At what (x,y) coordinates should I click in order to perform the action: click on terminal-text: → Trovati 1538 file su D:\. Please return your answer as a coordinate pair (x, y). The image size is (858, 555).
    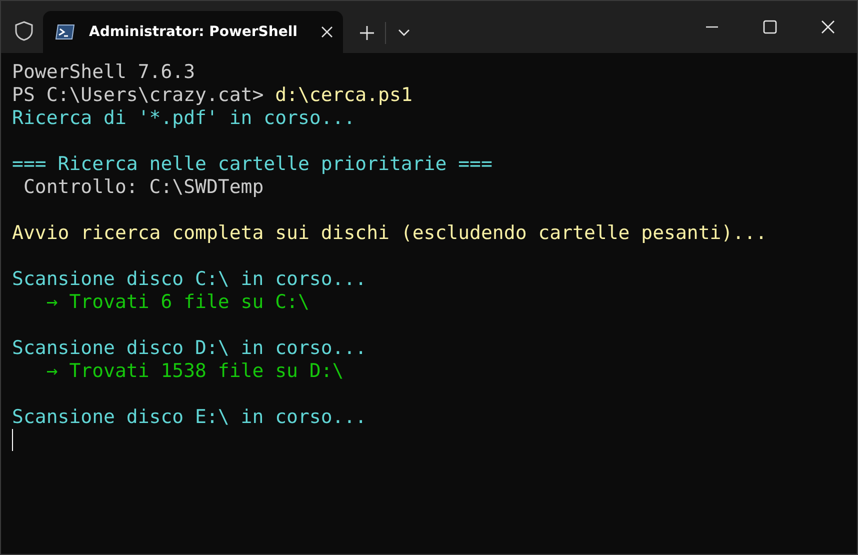
    Looking at the image, I should click on (194, 371).